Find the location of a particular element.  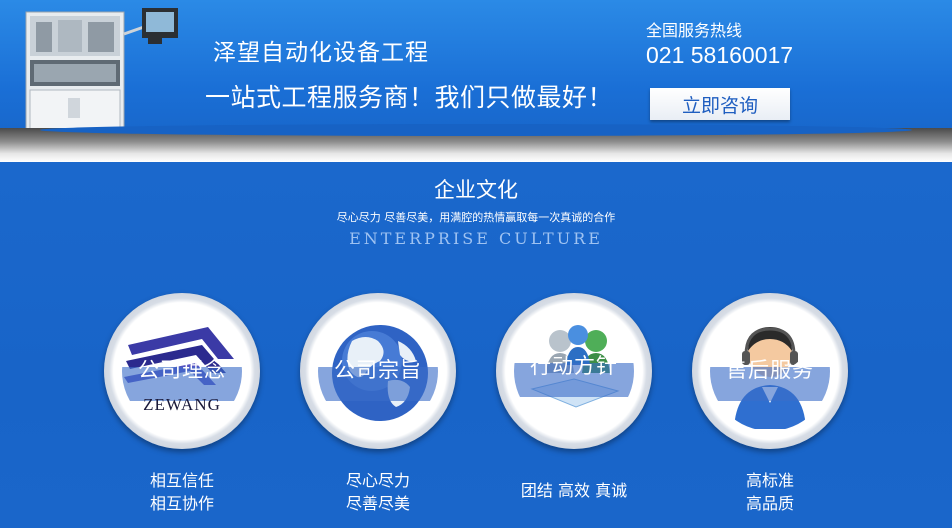

tagline: 一站式工程服务商！我们只做最好！ is located at coordinates (409, 97).